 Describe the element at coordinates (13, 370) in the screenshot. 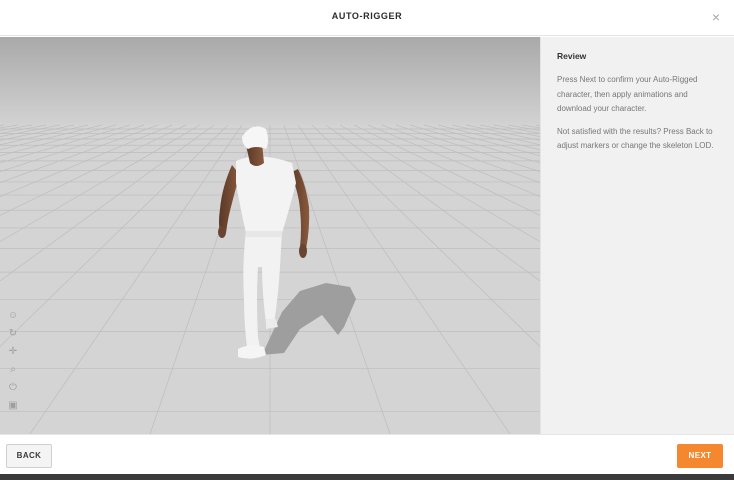

I see `zoom-icon: ⌕` at that location.